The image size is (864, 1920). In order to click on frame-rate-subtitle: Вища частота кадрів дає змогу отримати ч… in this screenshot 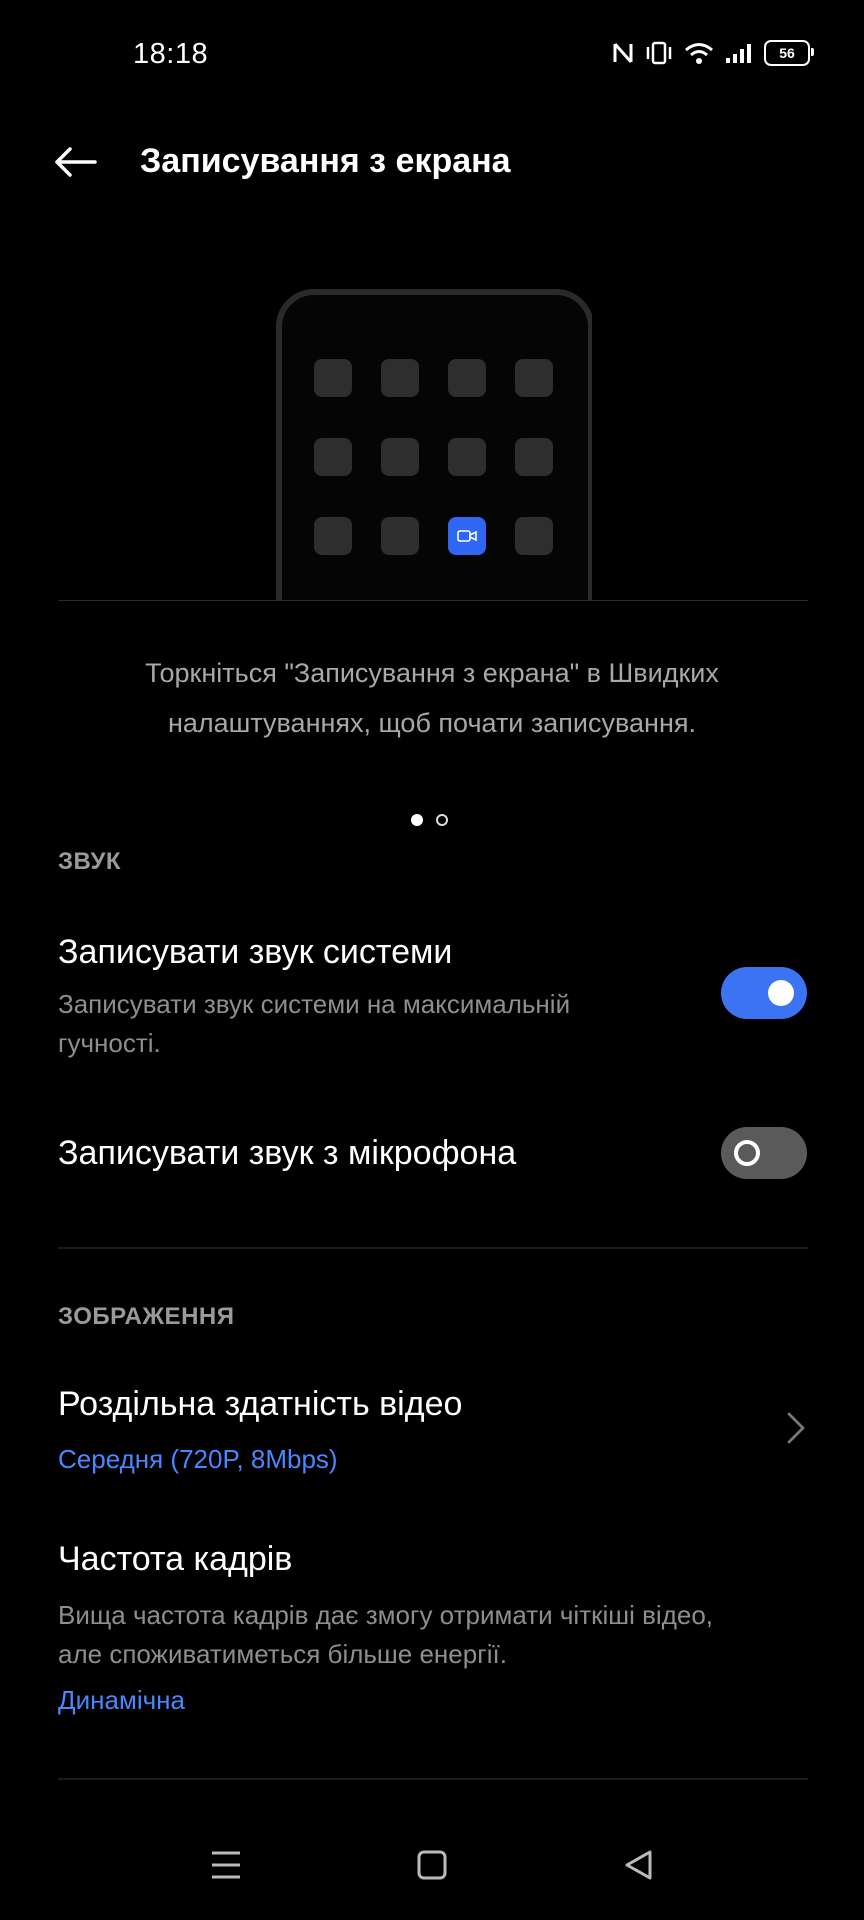, I will do `click(385, 1635)`.